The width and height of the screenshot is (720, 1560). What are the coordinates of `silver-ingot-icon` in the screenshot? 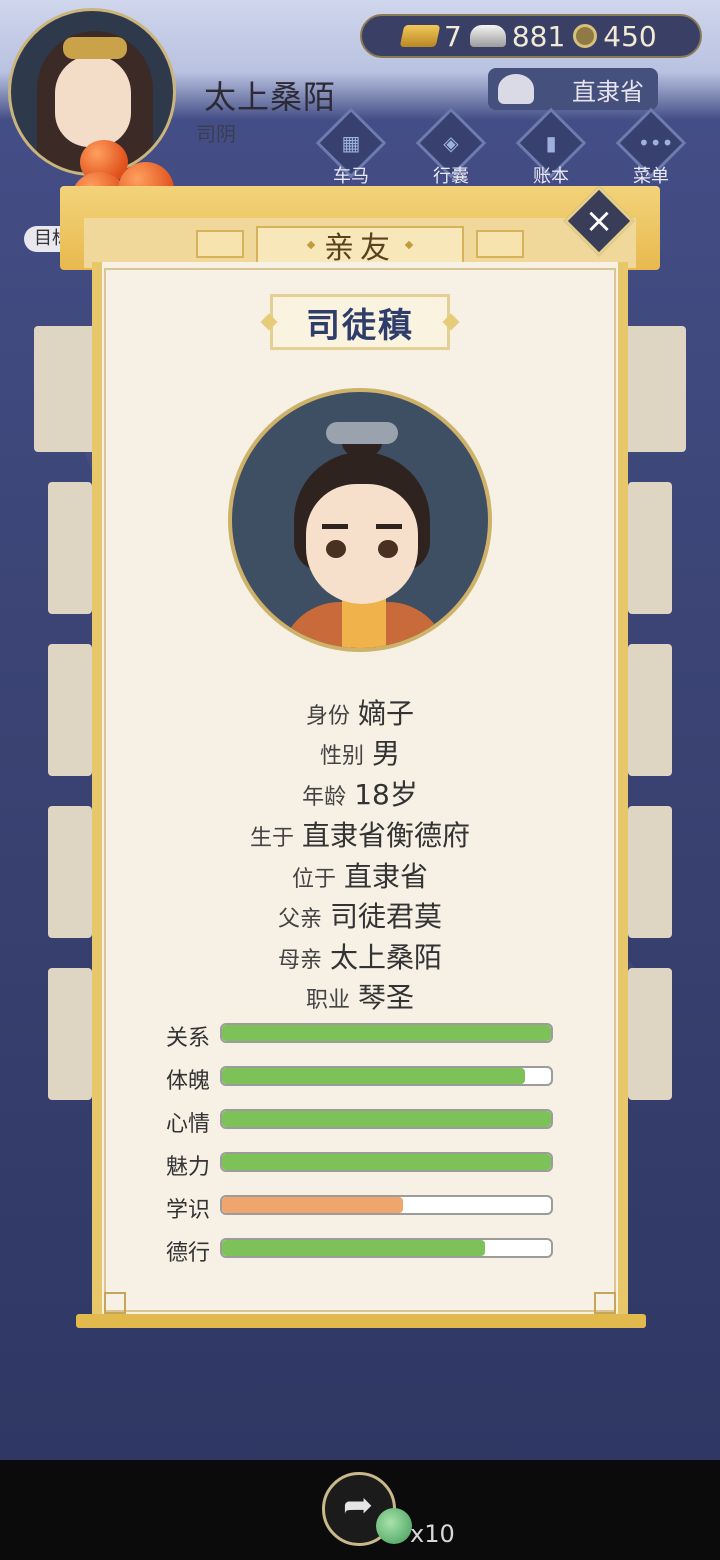 It's located at (487, 36).